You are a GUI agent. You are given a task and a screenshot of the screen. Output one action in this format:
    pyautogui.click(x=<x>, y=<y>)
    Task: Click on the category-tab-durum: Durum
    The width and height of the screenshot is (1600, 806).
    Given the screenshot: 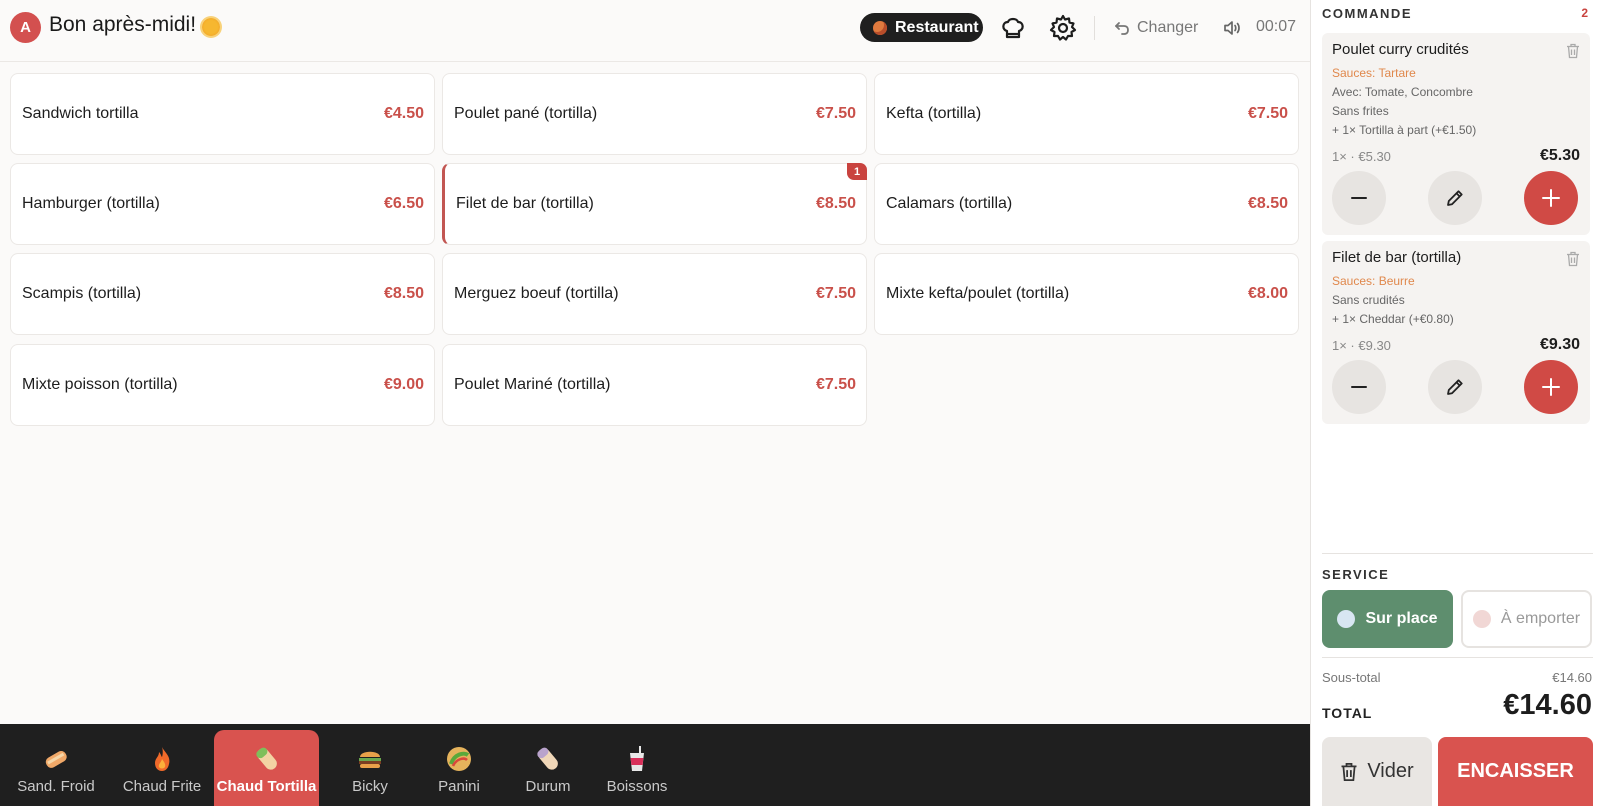 What is the action you would take?
    pyautogui.click(x=548, y=768)
    